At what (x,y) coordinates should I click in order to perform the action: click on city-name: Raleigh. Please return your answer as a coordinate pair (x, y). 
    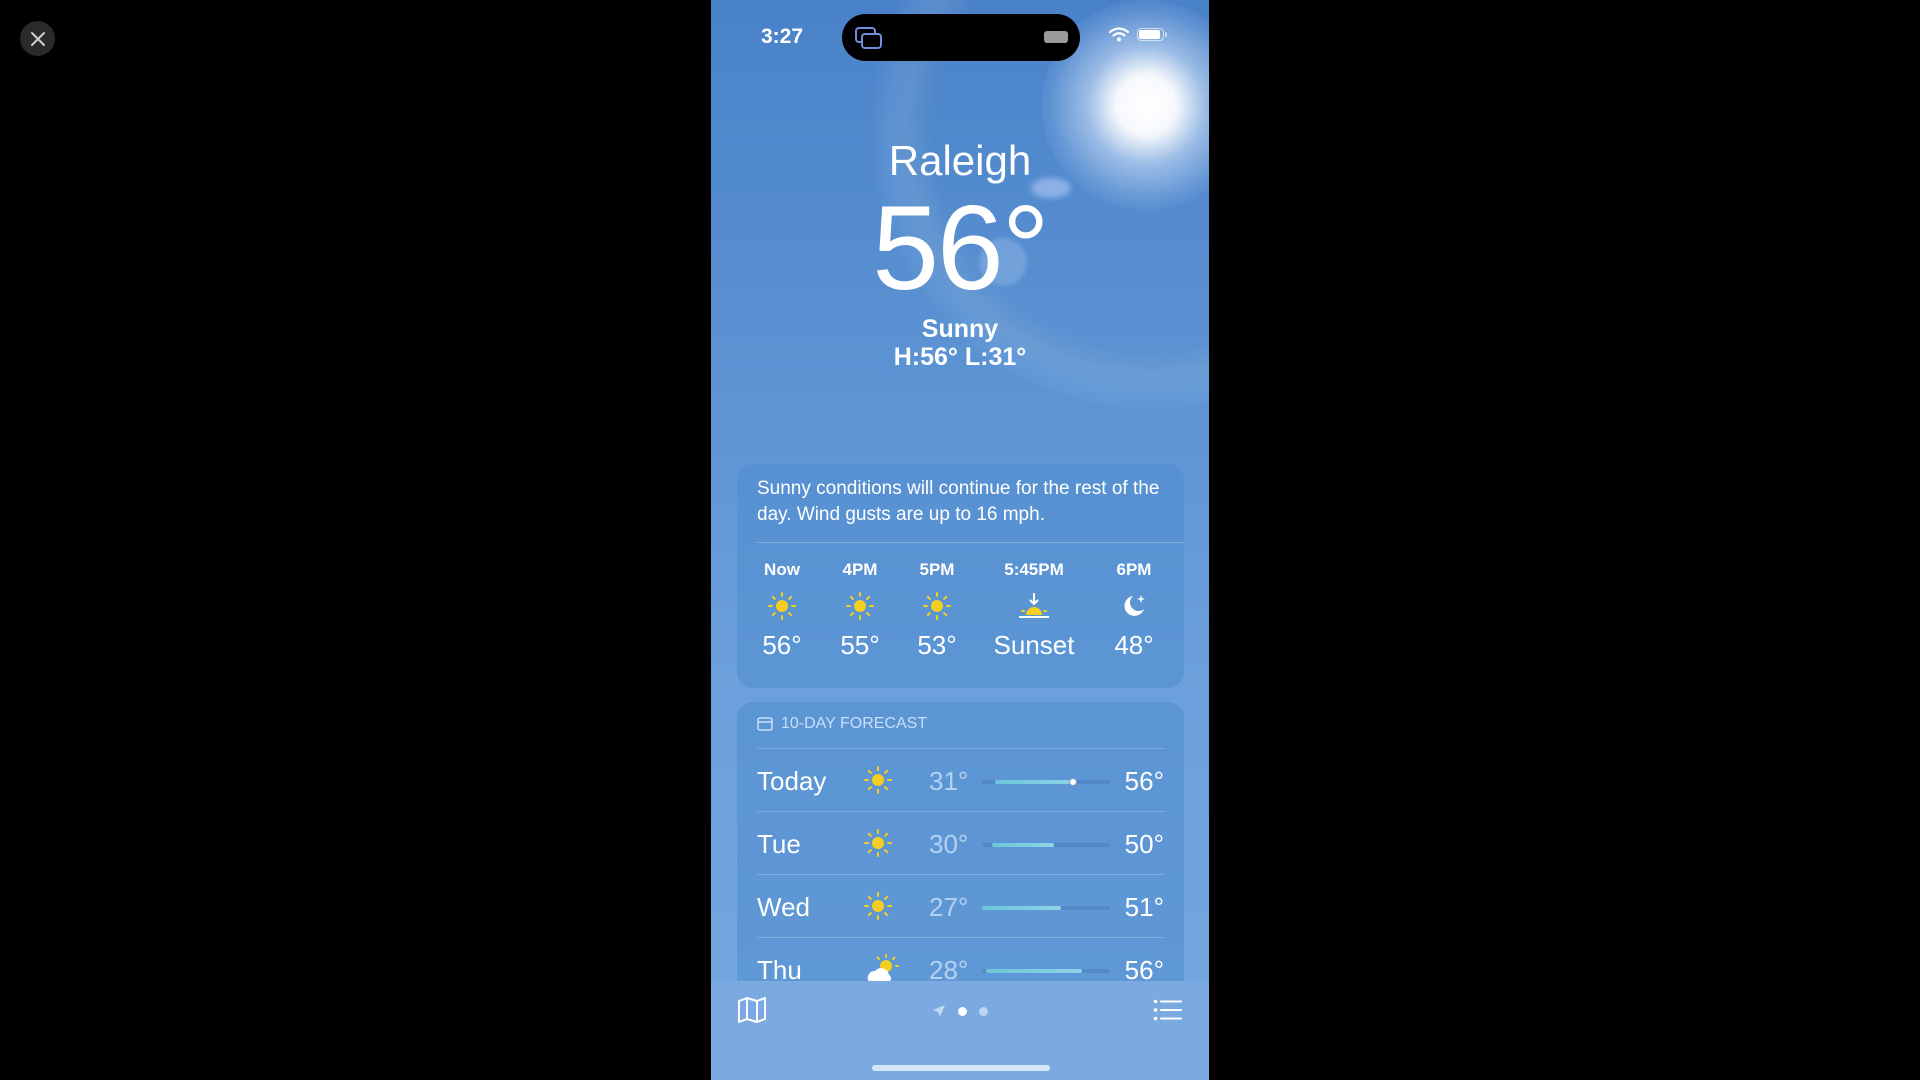
    Looking at the image, I should click on (960, 160).